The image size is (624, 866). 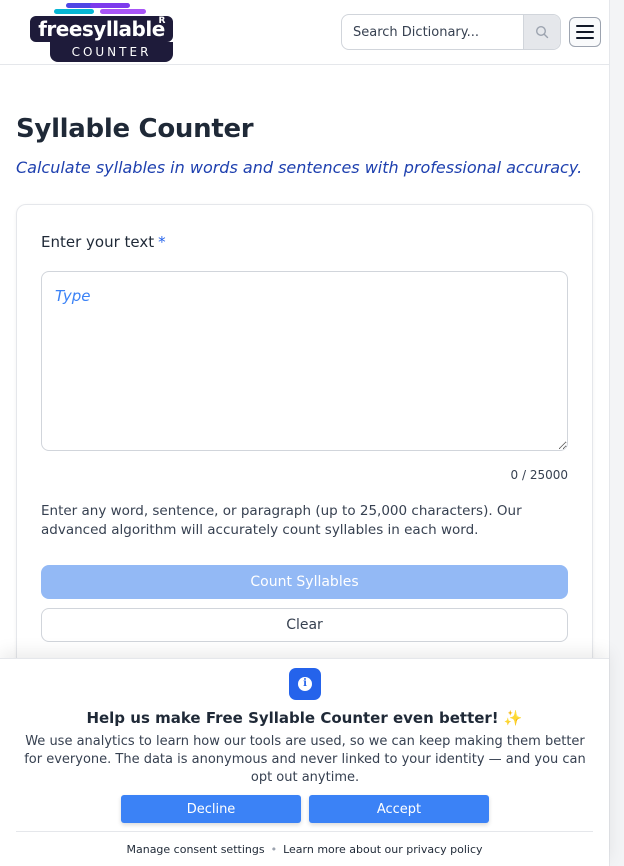 What do you see at coordinates (304, 625) in the screenshot?
I see `clear-button: Clear` at bounding box center [304, 625].